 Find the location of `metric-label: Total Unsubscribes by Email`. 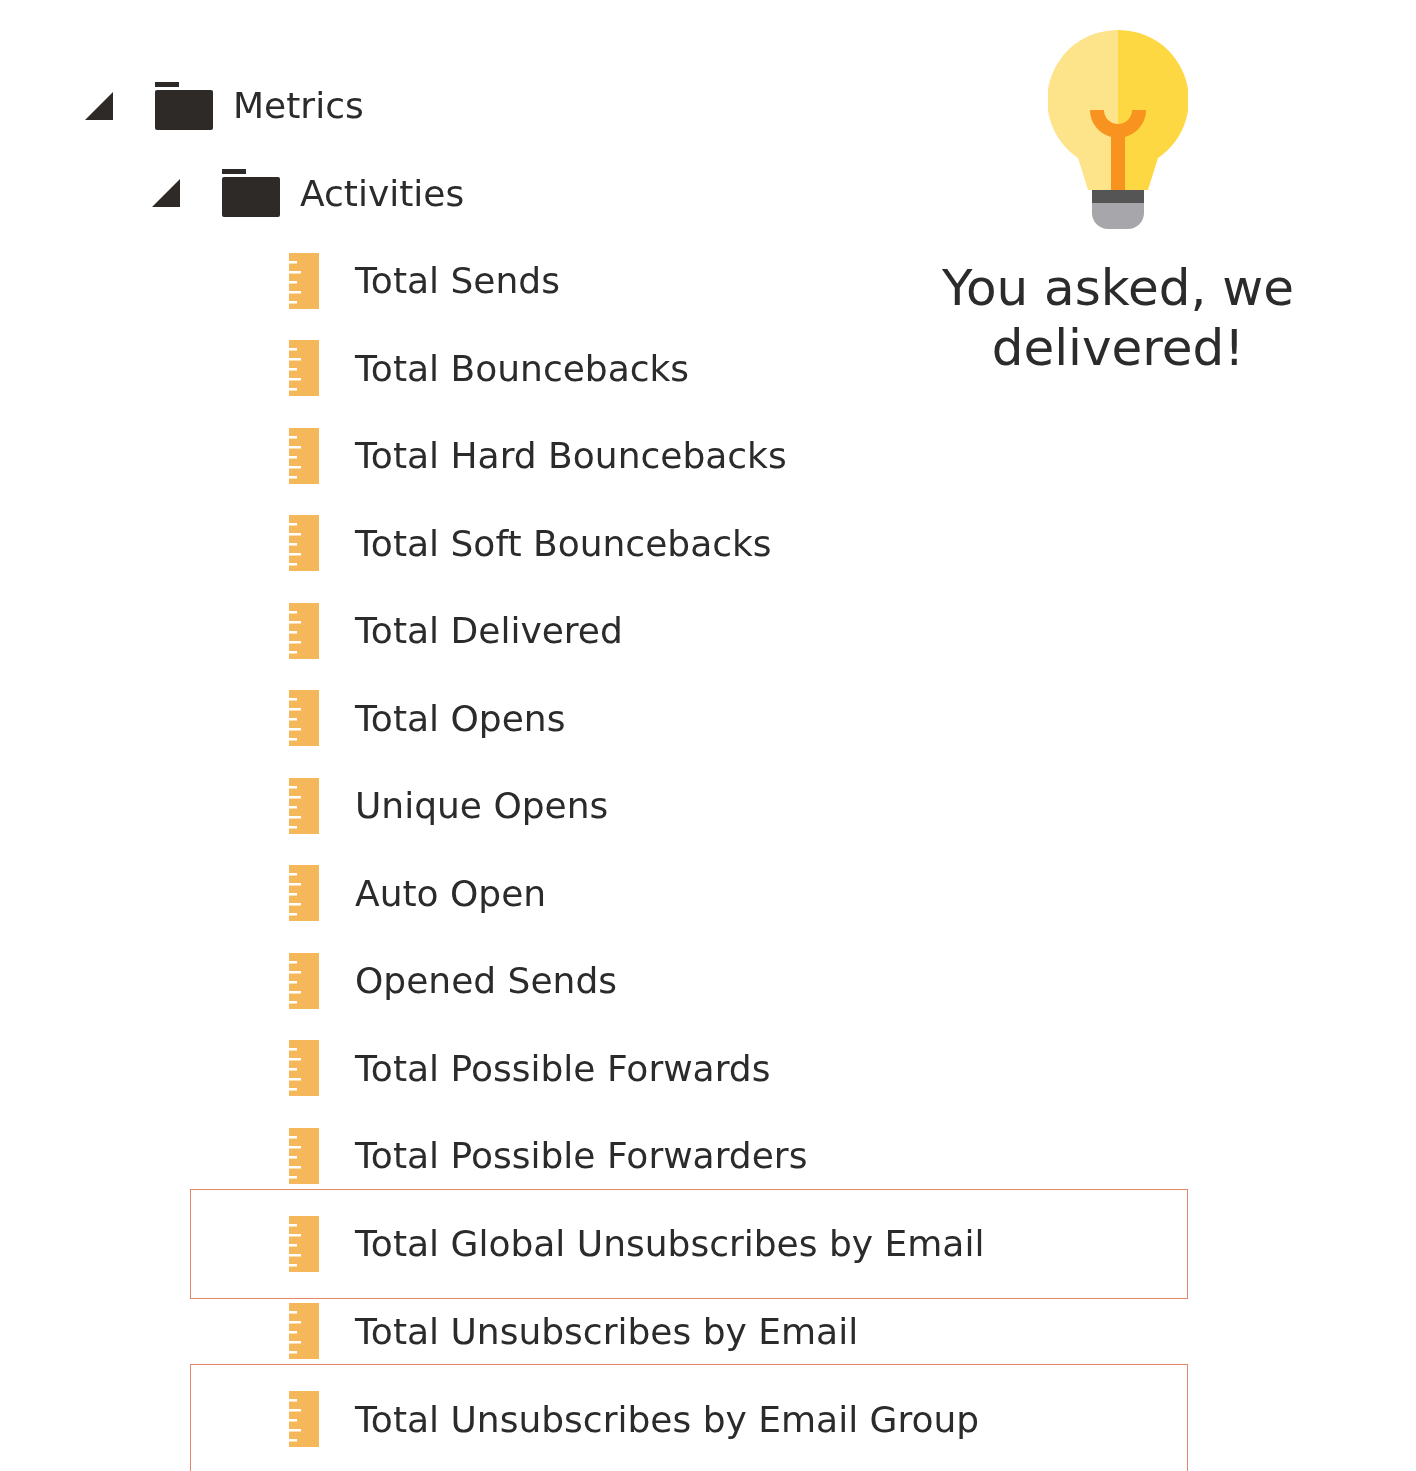

metric-label: Total Unsubscribes by Email is located at coordinates (607, 1331).